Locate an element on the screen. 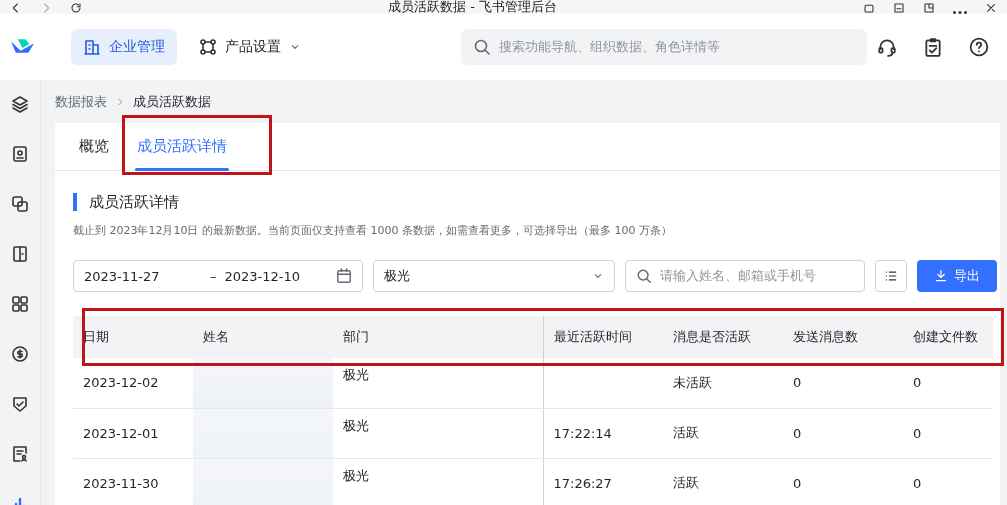  download-icon is located at coordinates (941, 276).